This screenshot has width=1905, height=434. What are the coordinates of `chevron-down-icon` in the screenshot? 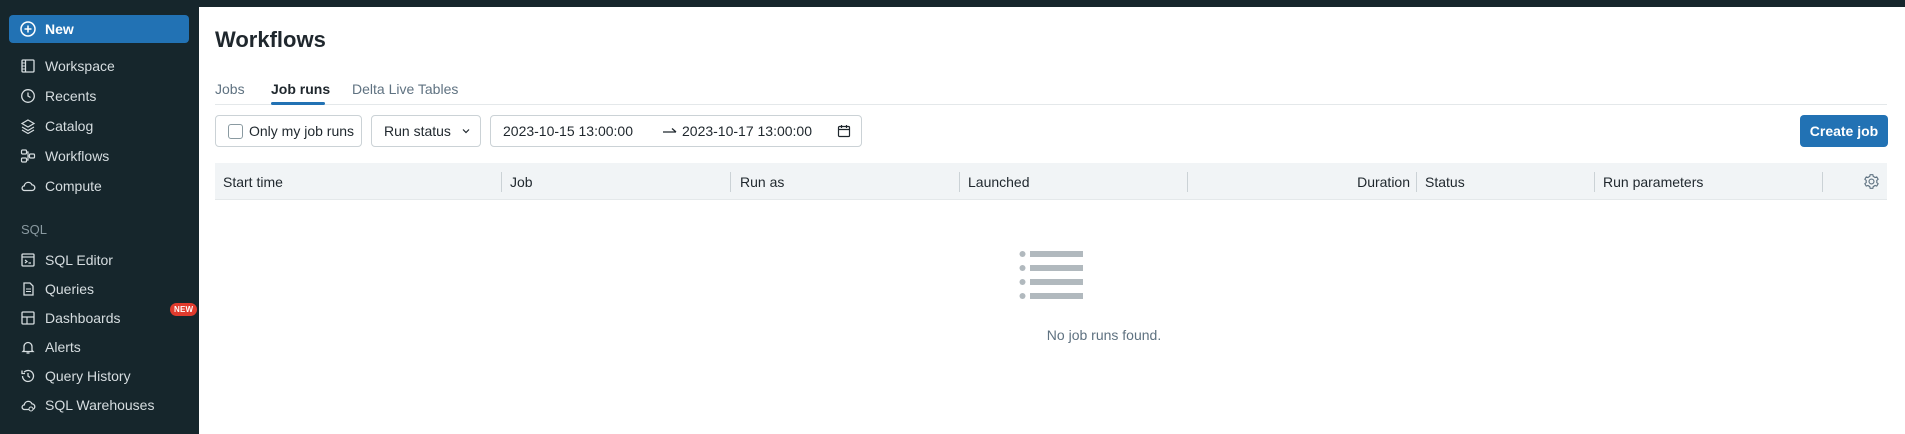 It's located at (466, 131).